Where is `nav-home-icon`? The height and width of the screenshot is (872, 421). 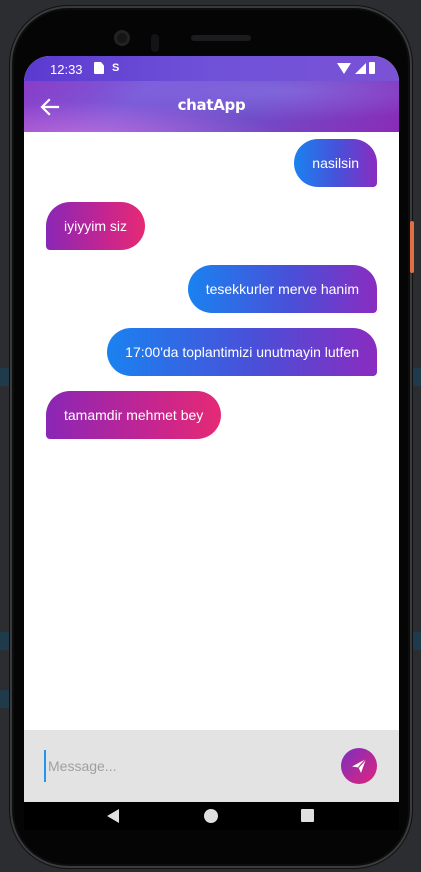 nav-home-icon is located at coordinates (211, 816).